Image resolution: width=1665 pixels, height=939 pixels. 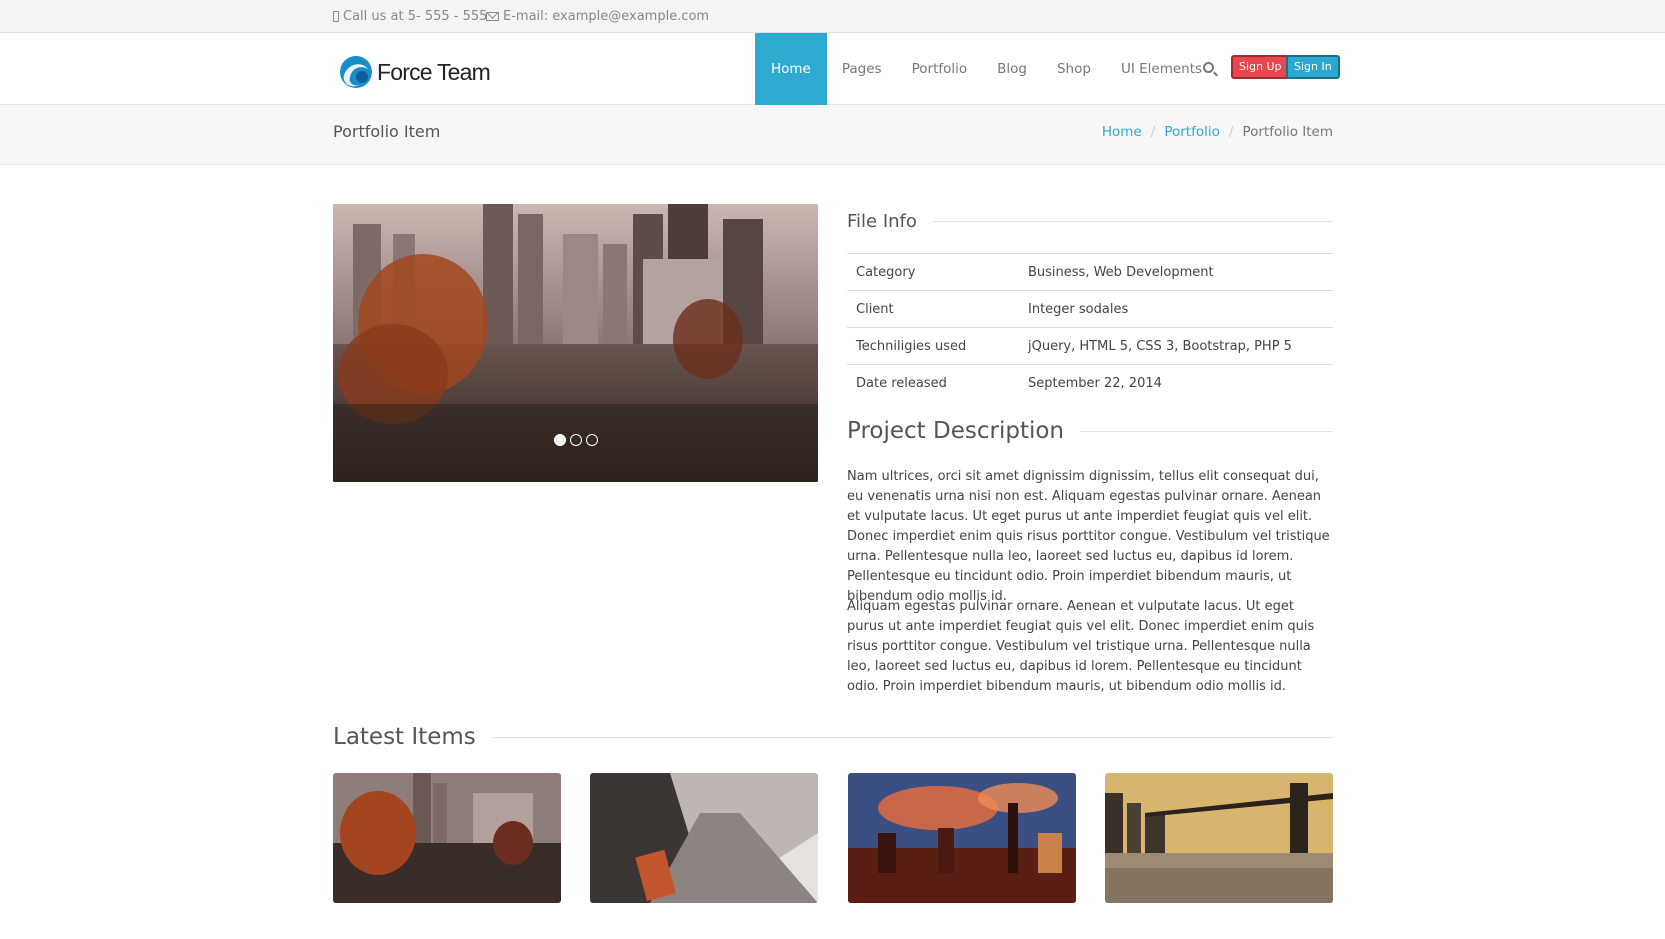 What do you see at coordinates (434, 71) in the screenshot?
I see `logo-text: Force Team` at bounding box center [434, 71].